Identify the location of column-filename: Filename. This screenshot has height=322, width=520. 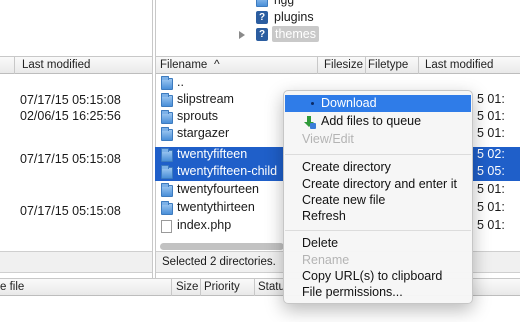
(183, 65).